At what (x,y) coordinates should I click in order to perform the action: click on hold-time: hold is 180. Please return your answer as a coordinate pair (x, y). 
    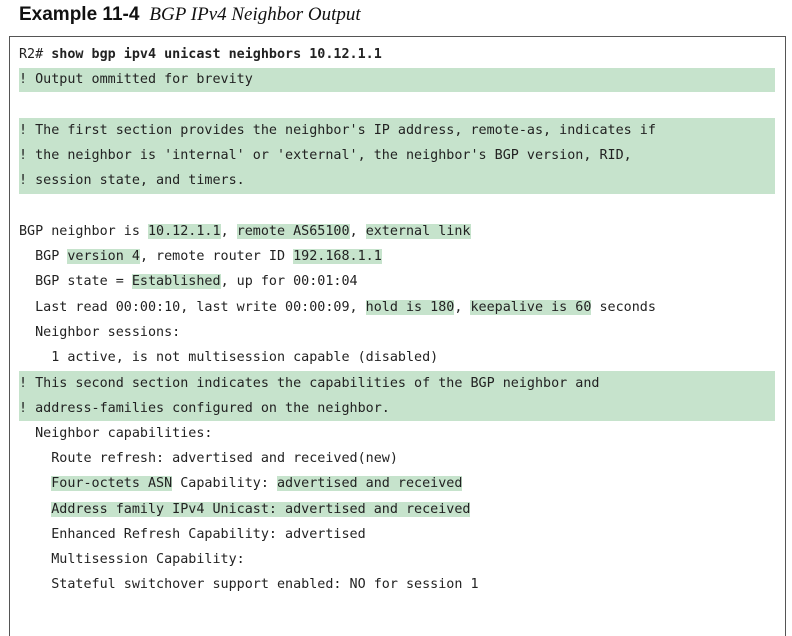
    Looking at the image, I should click on (410, 307).